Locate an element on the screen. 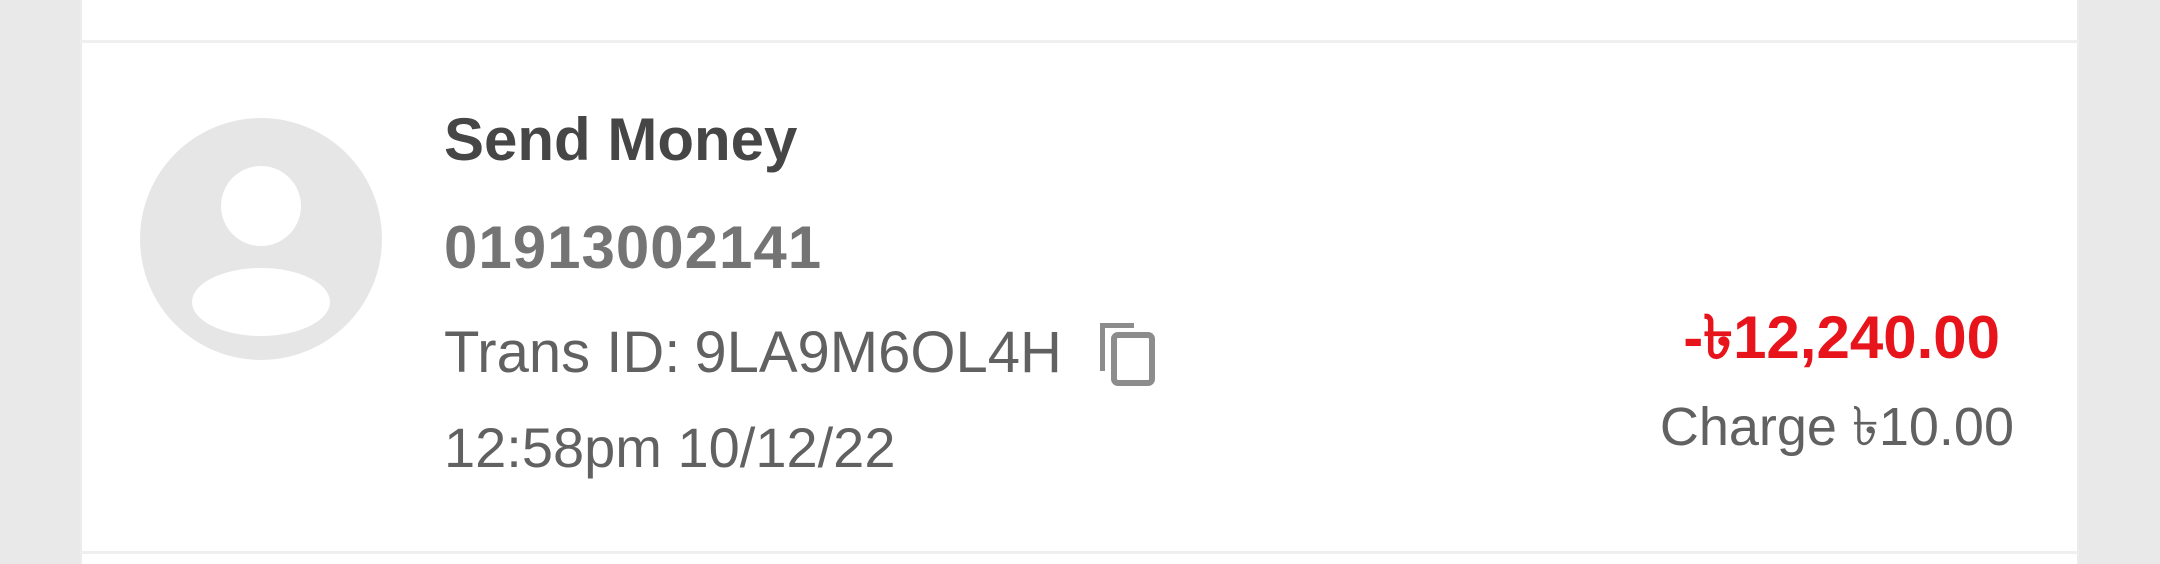  transaction-amount: -৳12,240.00 is located at coordinates (1841, 337).